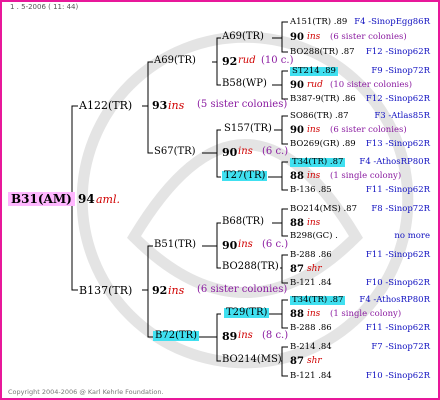 The width and height of the screenshot is (440, 400). What do you see at coordinates (176, 290) in the screenshot?
I see `gen1-b137-type: ins` at bounding box center [176, 290].